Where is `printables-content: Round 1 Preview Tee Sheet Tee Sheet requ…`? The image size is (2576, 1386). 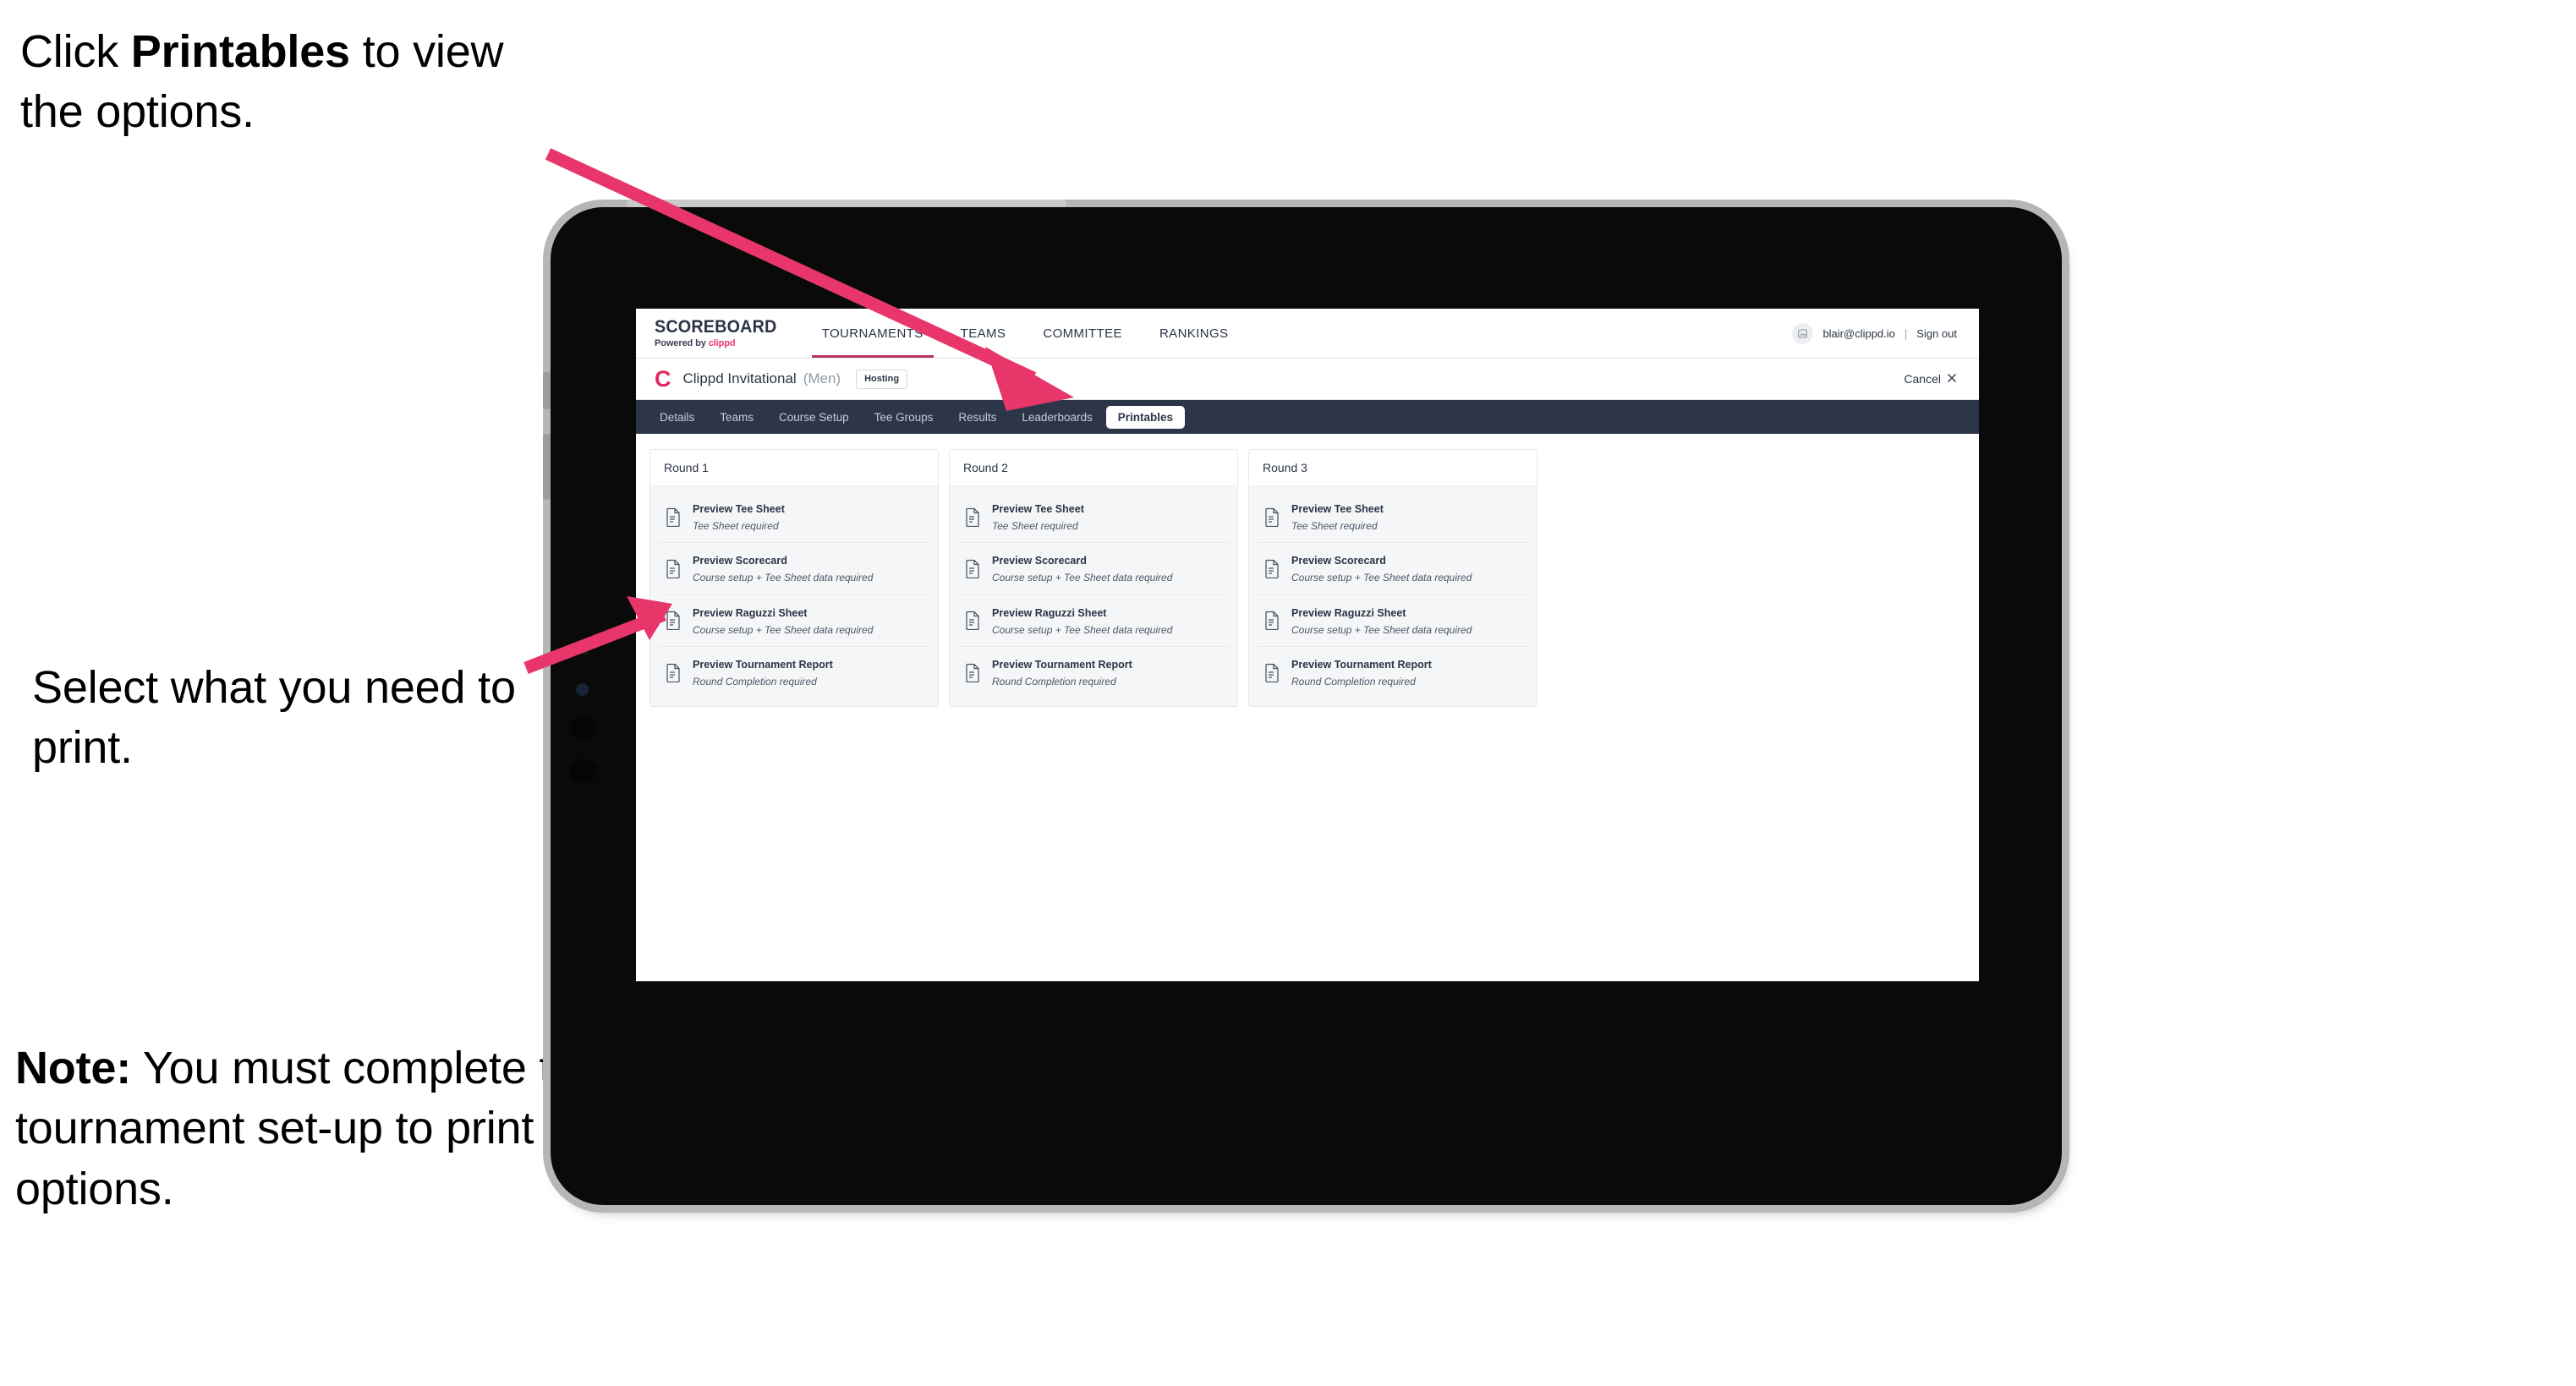
printables-content: Round 1 Preview Tee Sheet Tee Sheet requ… is located at coordinates (1307, 570).